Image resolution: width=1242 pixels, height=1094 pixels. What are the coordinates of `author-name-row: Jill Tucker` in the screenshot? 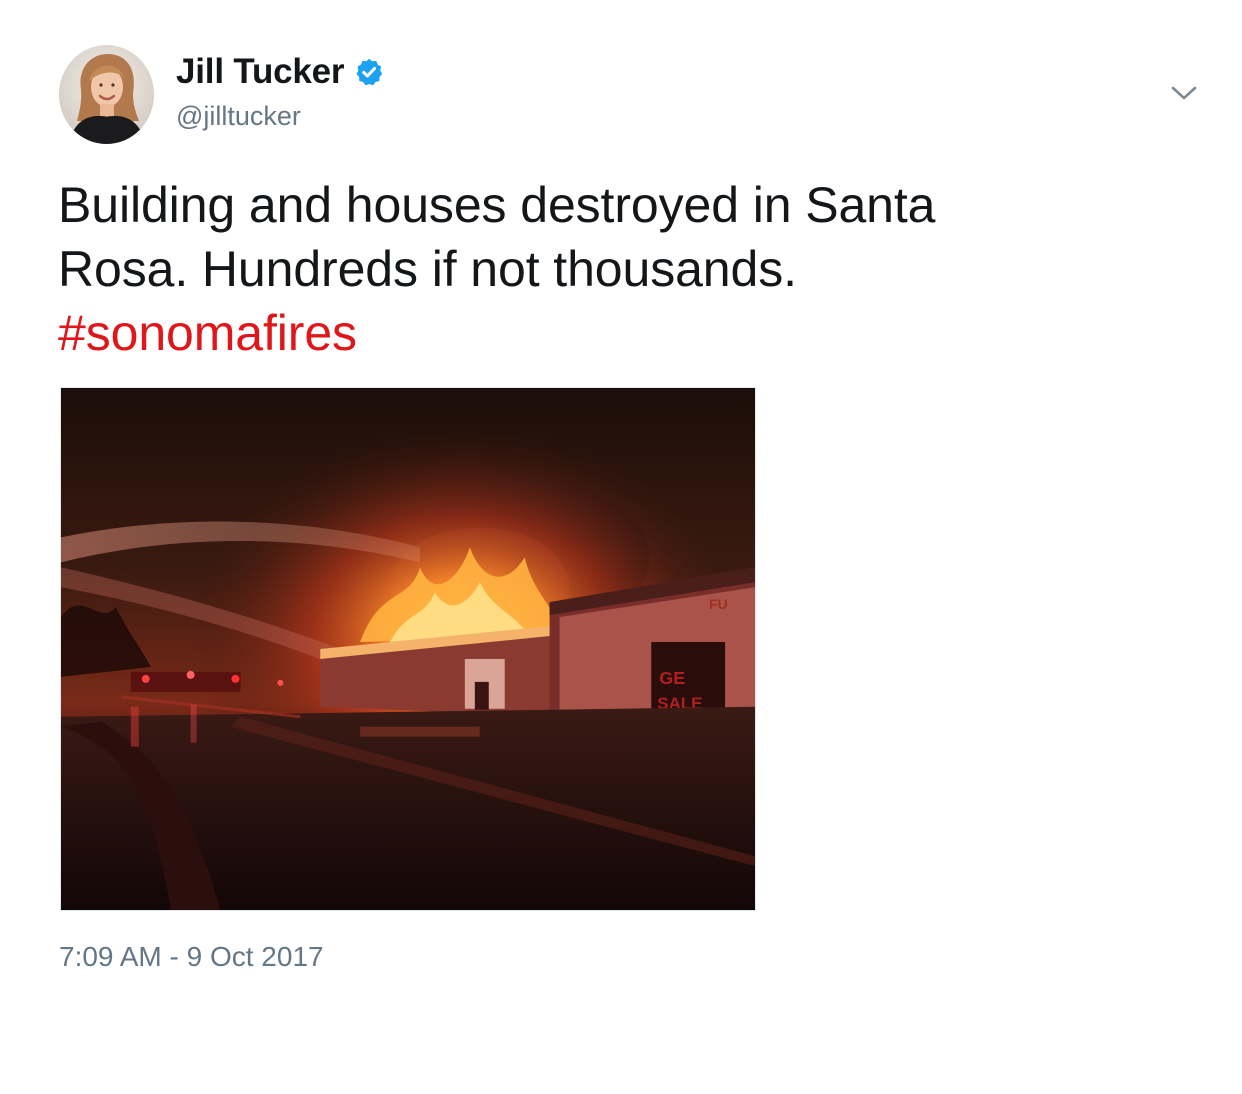 It's located at (280, 72).